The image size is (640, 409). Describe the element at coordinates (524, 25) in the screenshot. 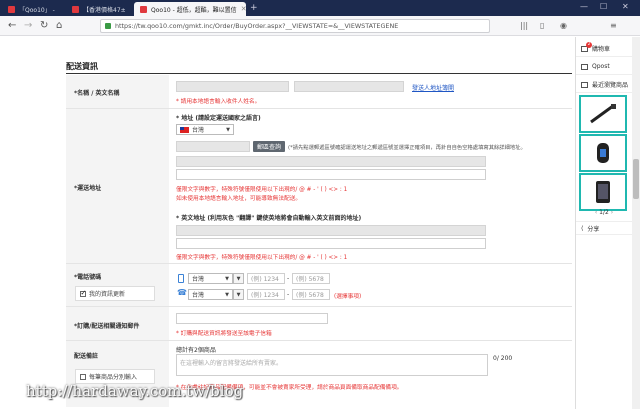

I see `library-icon: |||` at that location.